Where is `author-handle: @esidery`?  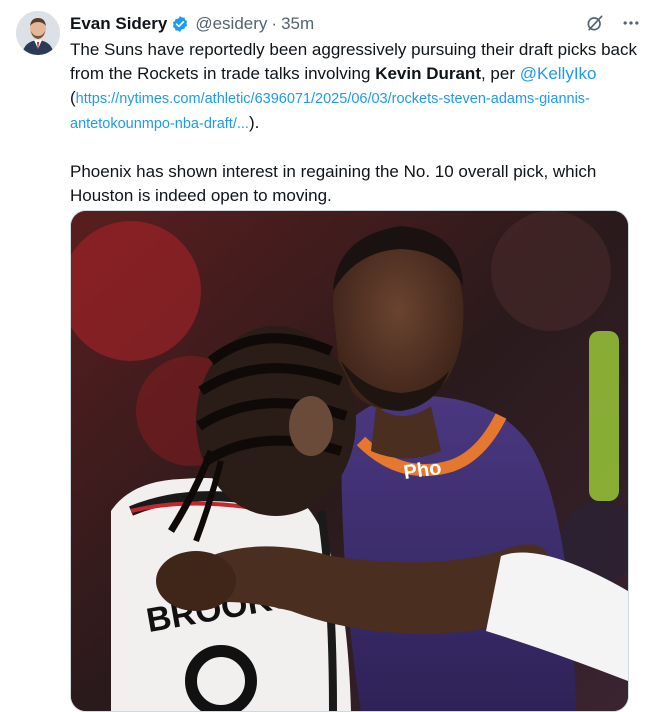 author-handle: @esidery is located at coordinates (231, 24).